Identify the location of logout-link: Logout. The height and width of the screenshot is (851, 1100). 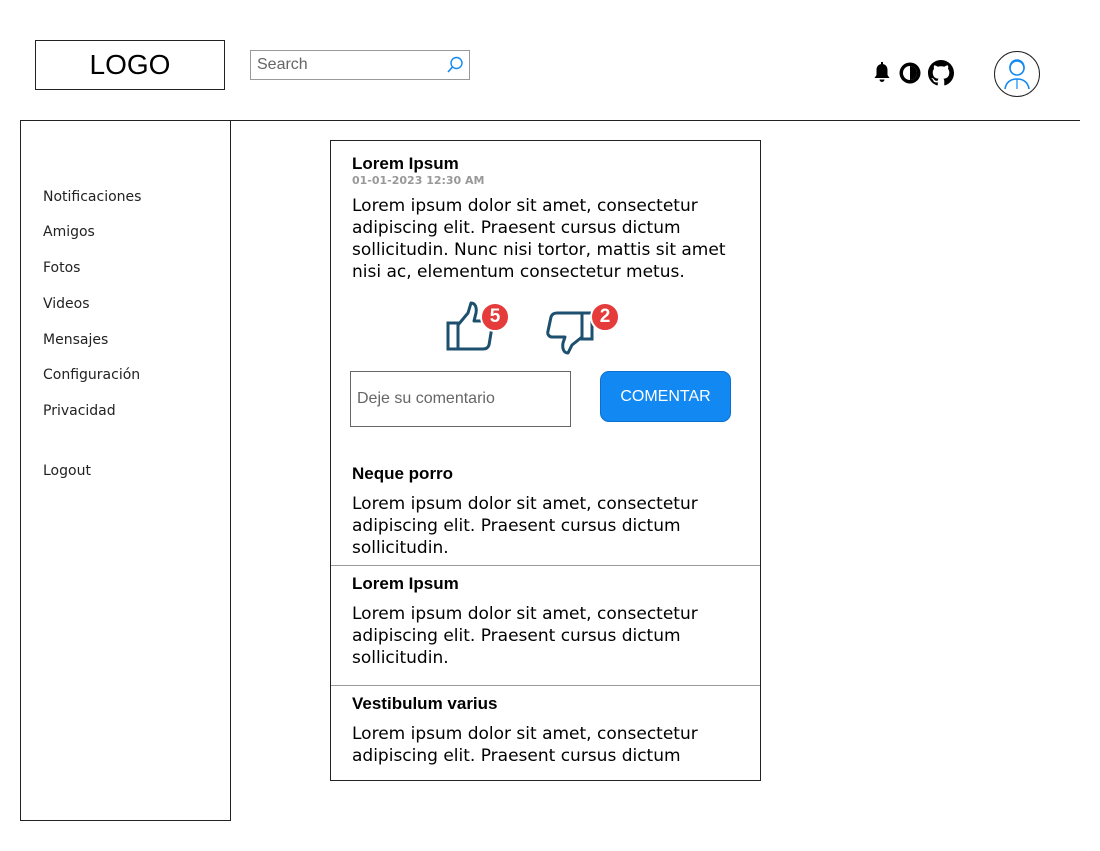
(67, 471).